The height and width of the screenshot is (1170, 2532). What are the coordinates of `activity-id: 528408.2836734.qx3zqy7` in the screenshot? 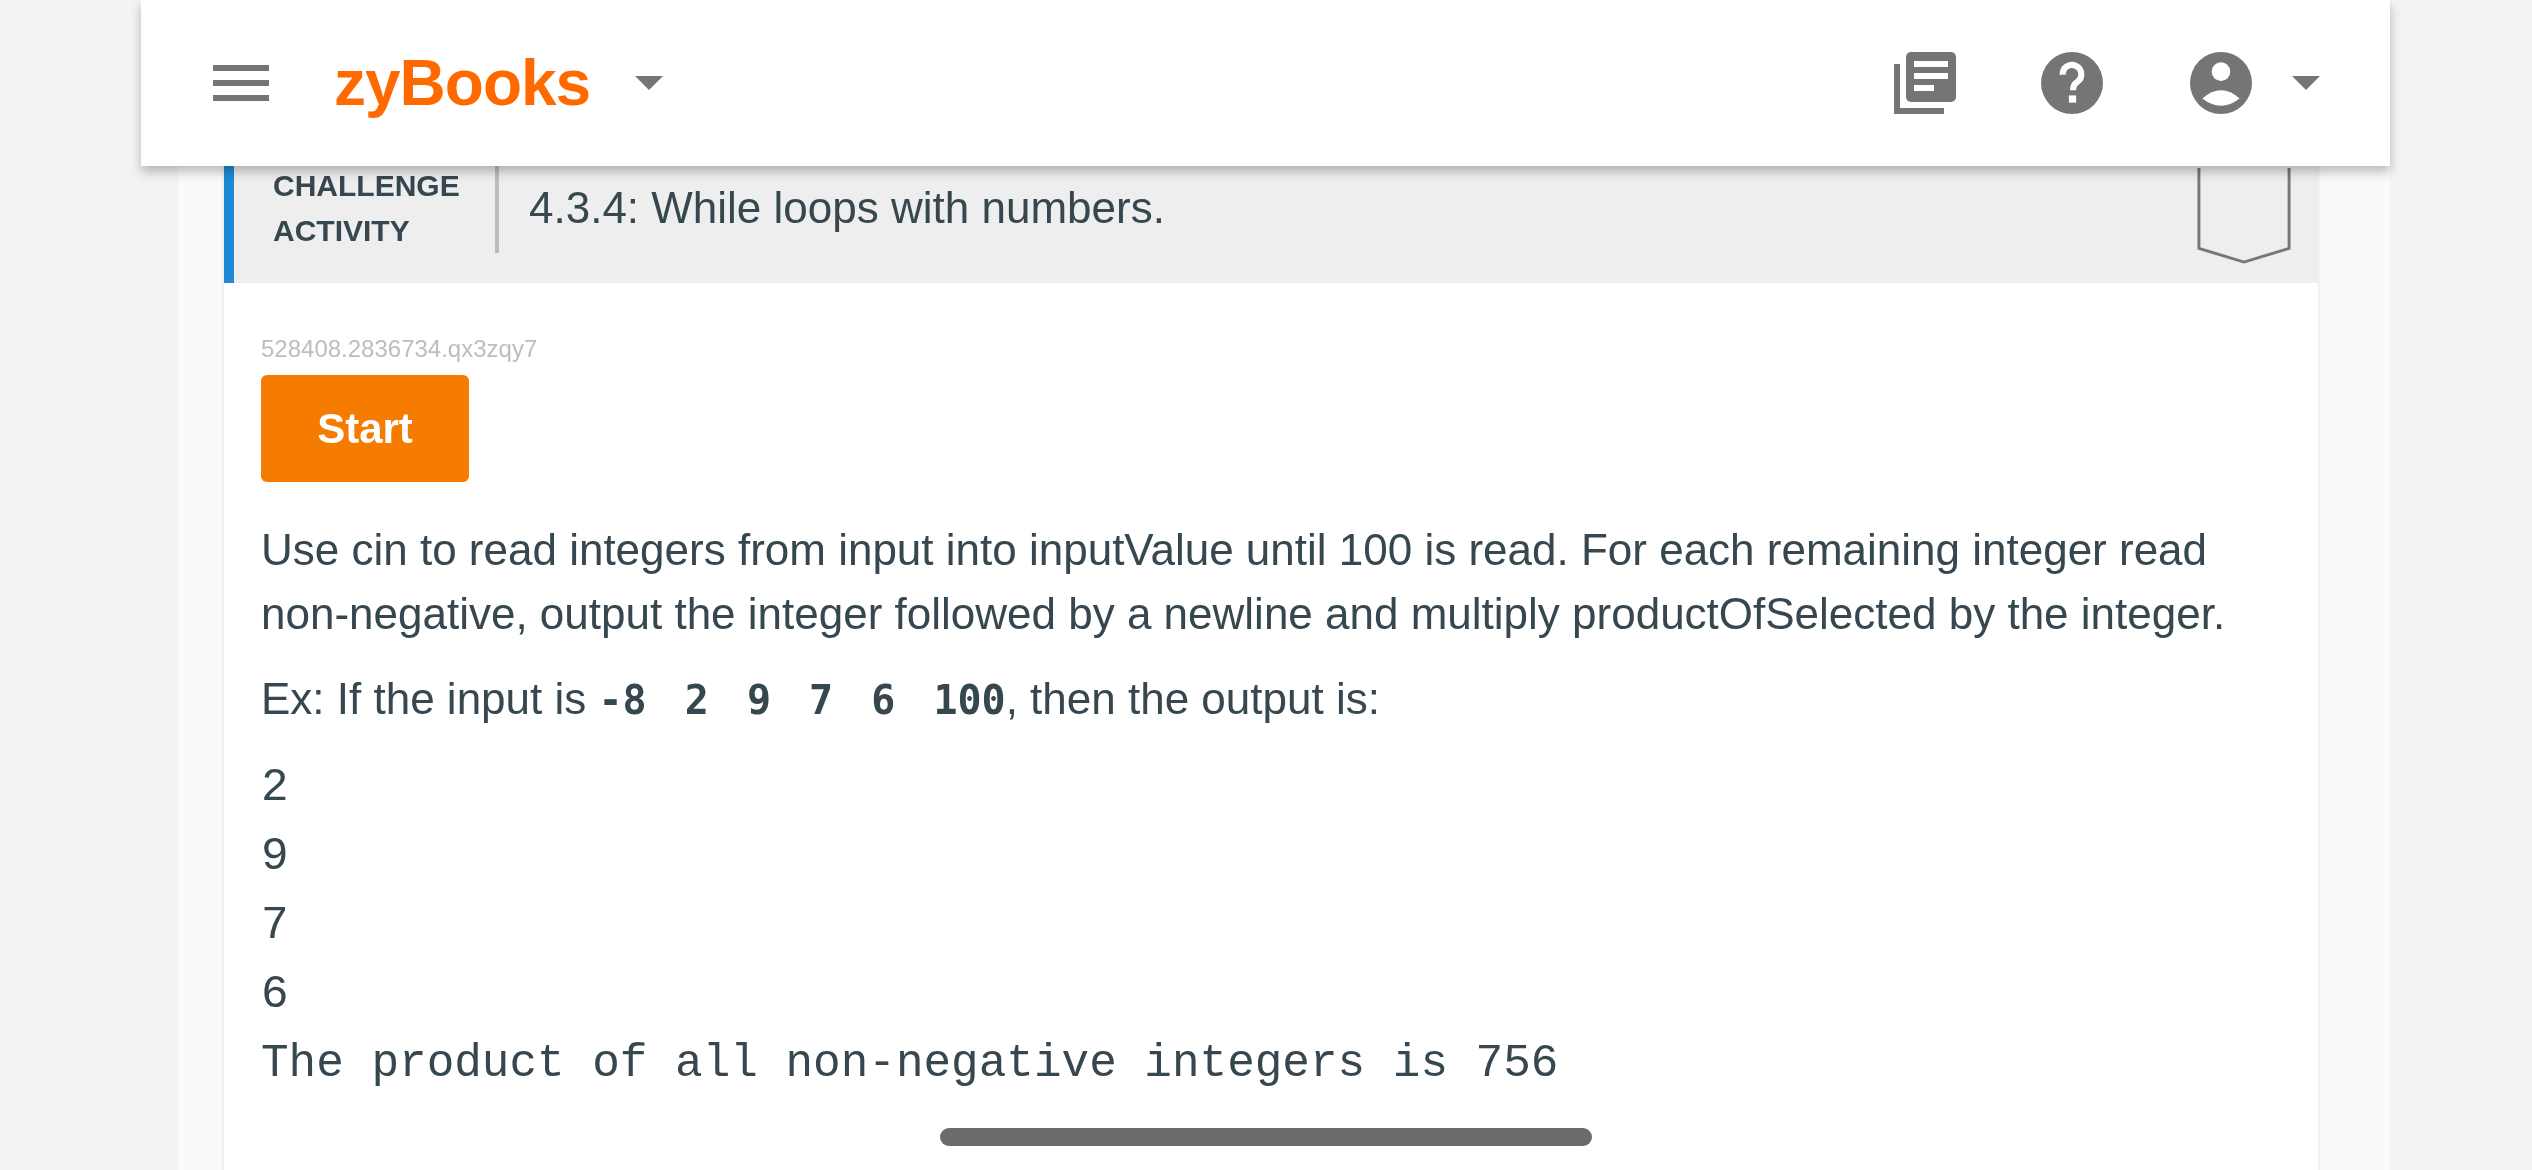 It's located at (400, 349).